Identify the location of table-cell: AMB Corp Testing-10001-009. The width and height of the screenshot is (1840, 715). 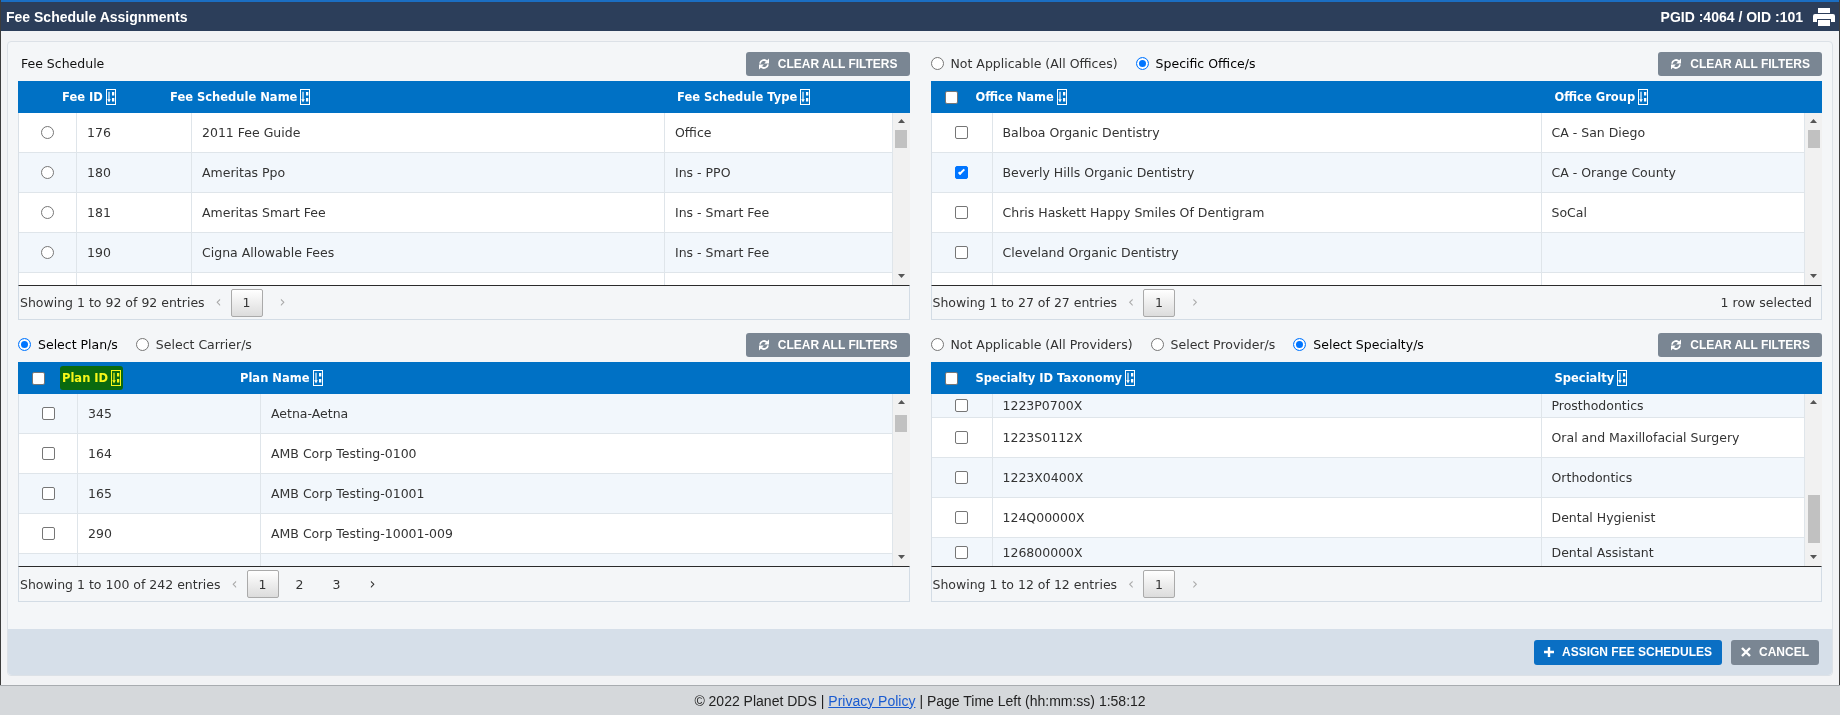
(577, 533).